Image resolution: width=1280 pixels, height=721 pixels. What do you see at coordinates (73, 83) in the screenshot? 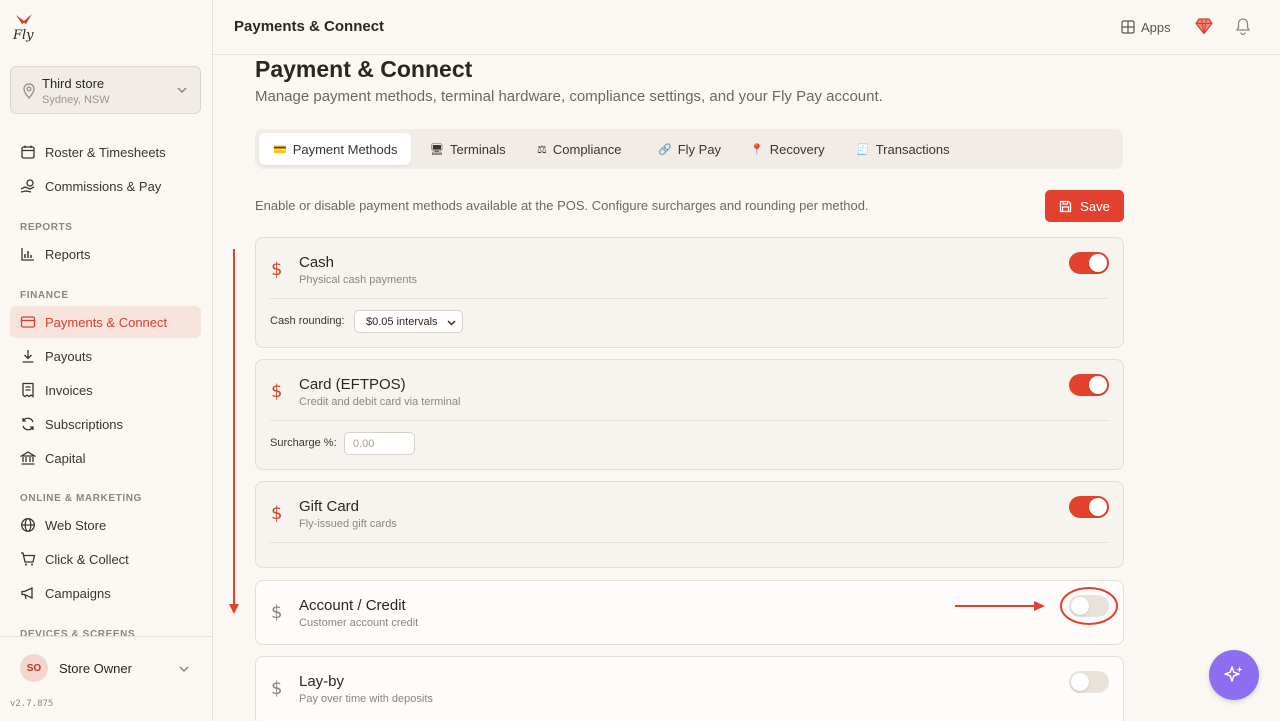
I see `store-name: Third store` at bounding box center [73, 83].